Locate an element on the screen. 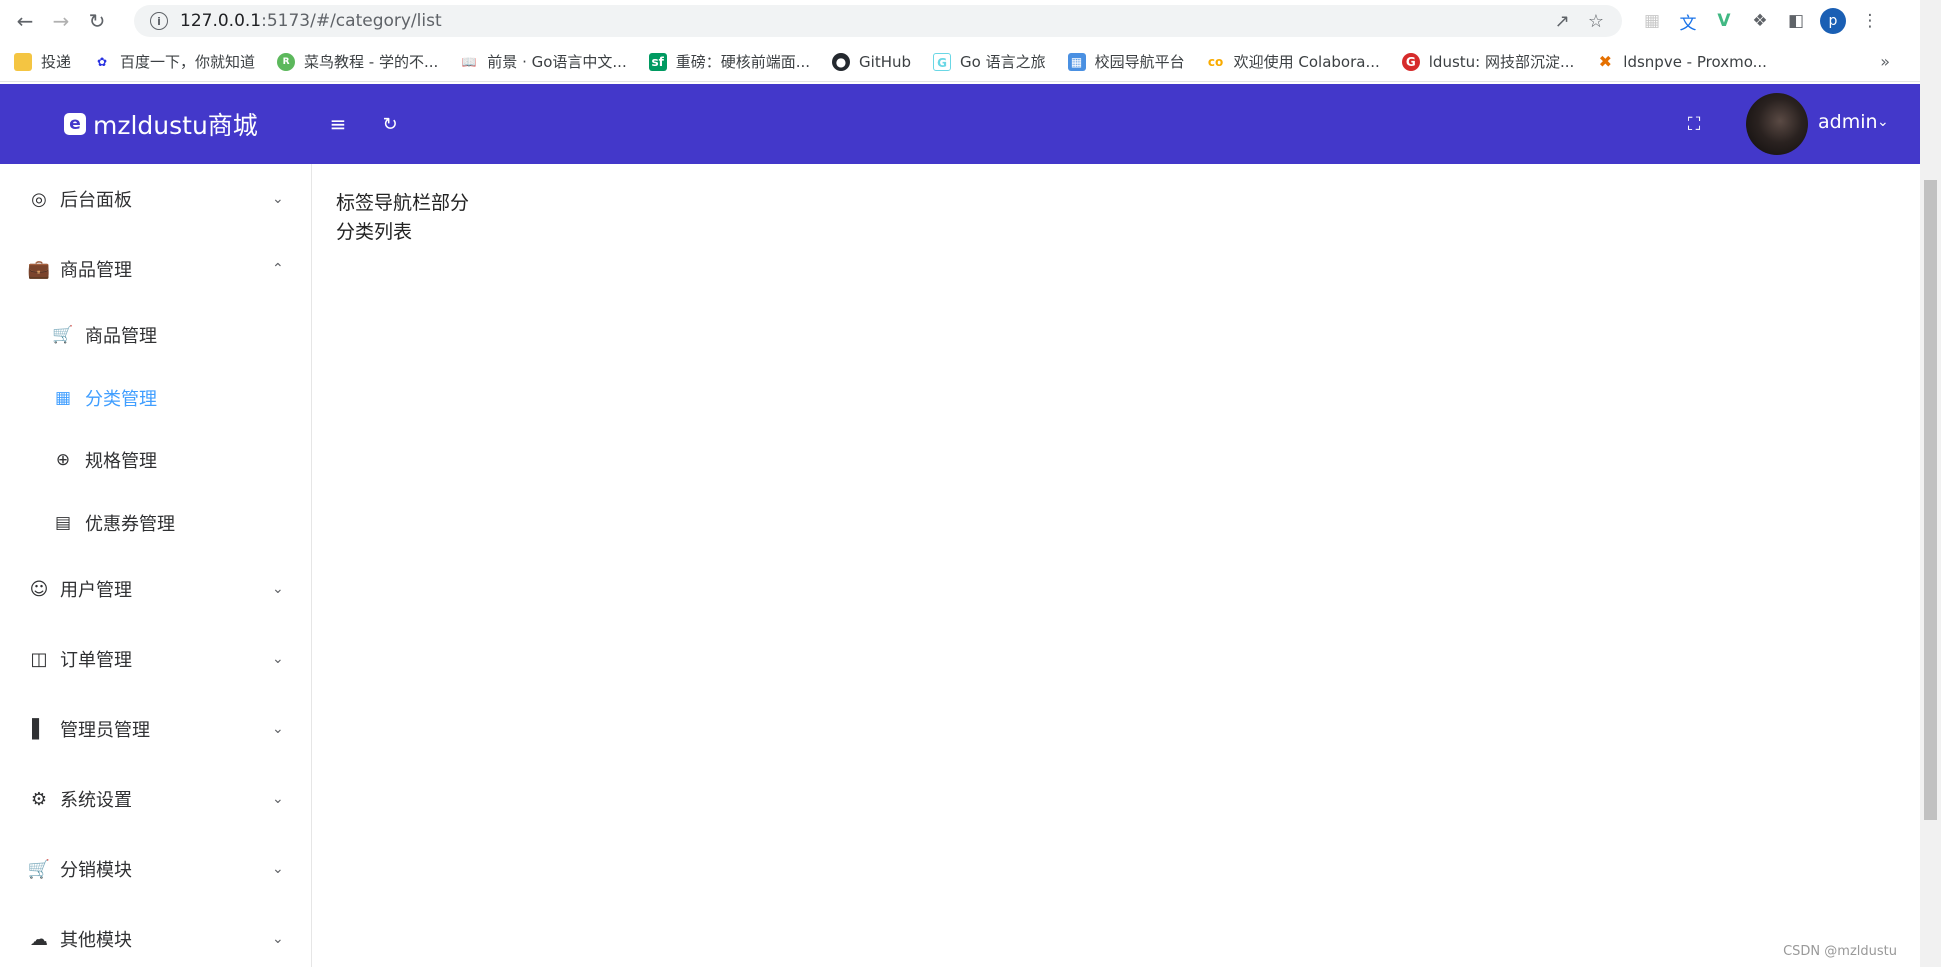 This screenshot has height=969, width=1941. submenu-item-goods: 🛒 商品管理 is located at coordinates (156, 335).